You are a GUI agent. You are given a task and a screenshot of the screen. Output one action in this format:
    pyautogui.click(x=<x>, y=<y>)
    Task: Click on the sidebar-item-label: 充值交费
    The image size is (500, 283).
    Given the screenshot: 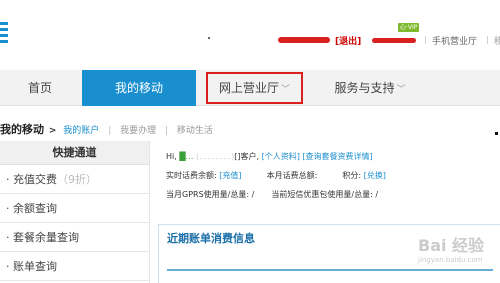 What is the action you would take?
    pyautogui.click(x=35, y=179)
    